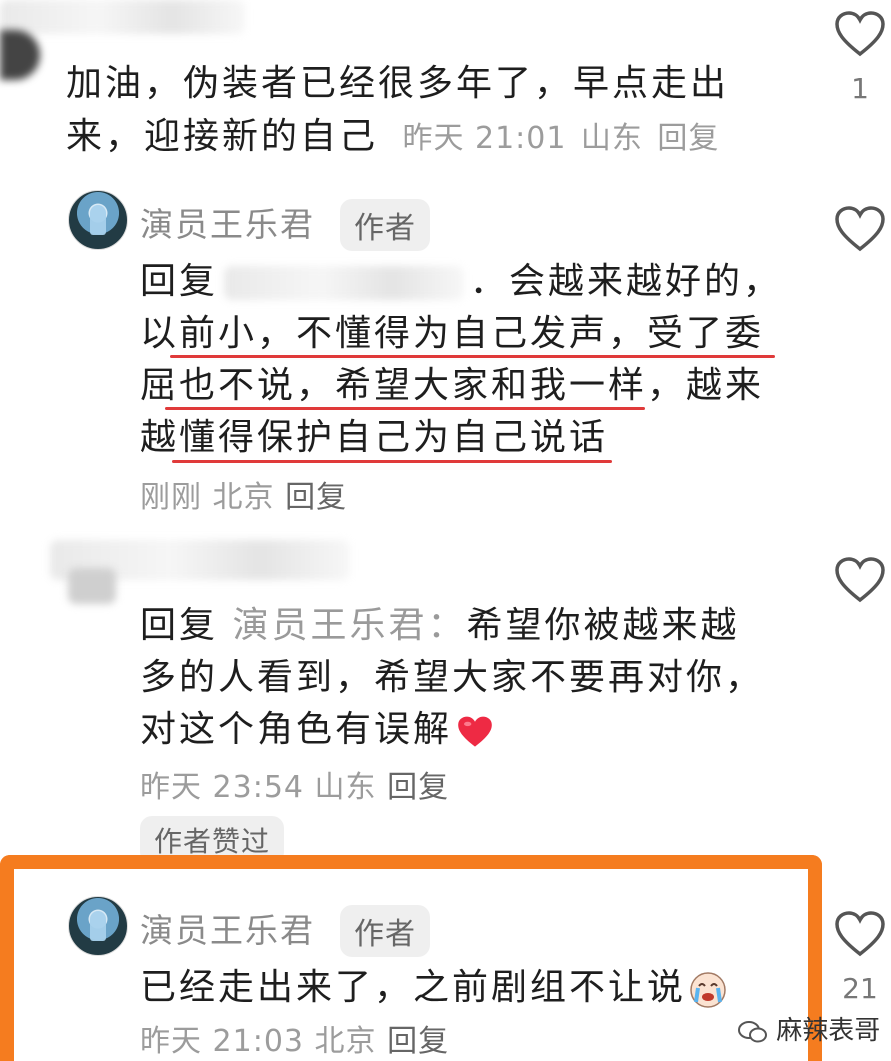 This screenshot has height=1061, width=891. Describe the element at coordinates (92, 586) in the screenshot. I see `blurred-commenter-avatar` at that location.